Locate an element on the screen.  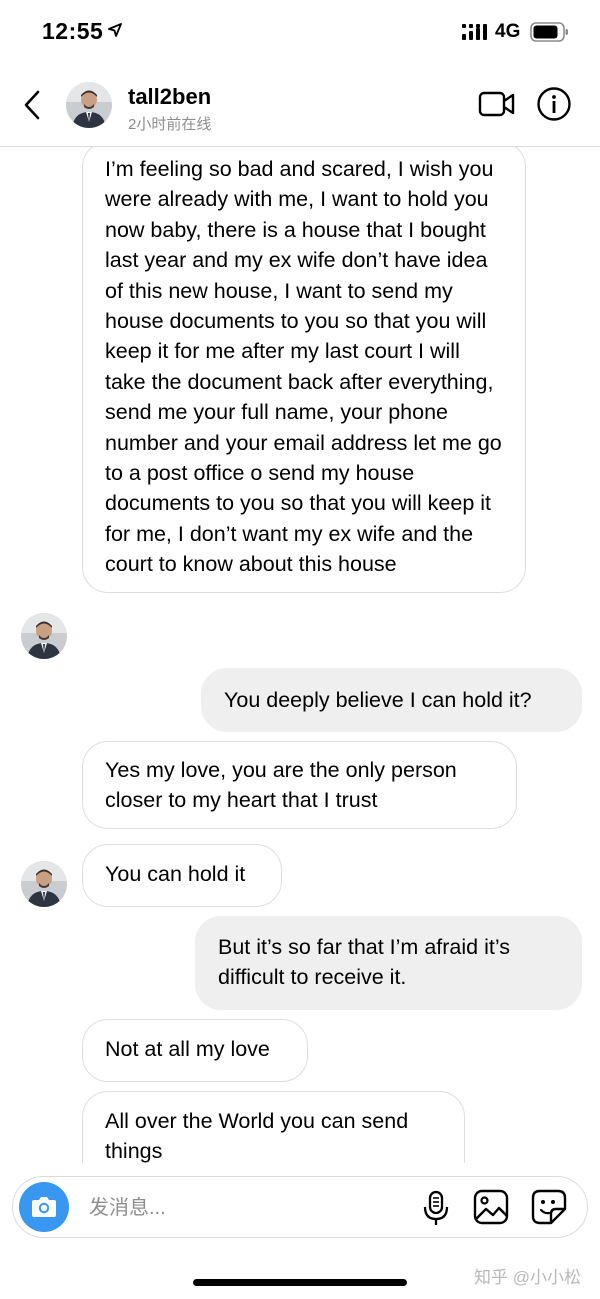
video-call-icon is located at coordinates (497, 104).